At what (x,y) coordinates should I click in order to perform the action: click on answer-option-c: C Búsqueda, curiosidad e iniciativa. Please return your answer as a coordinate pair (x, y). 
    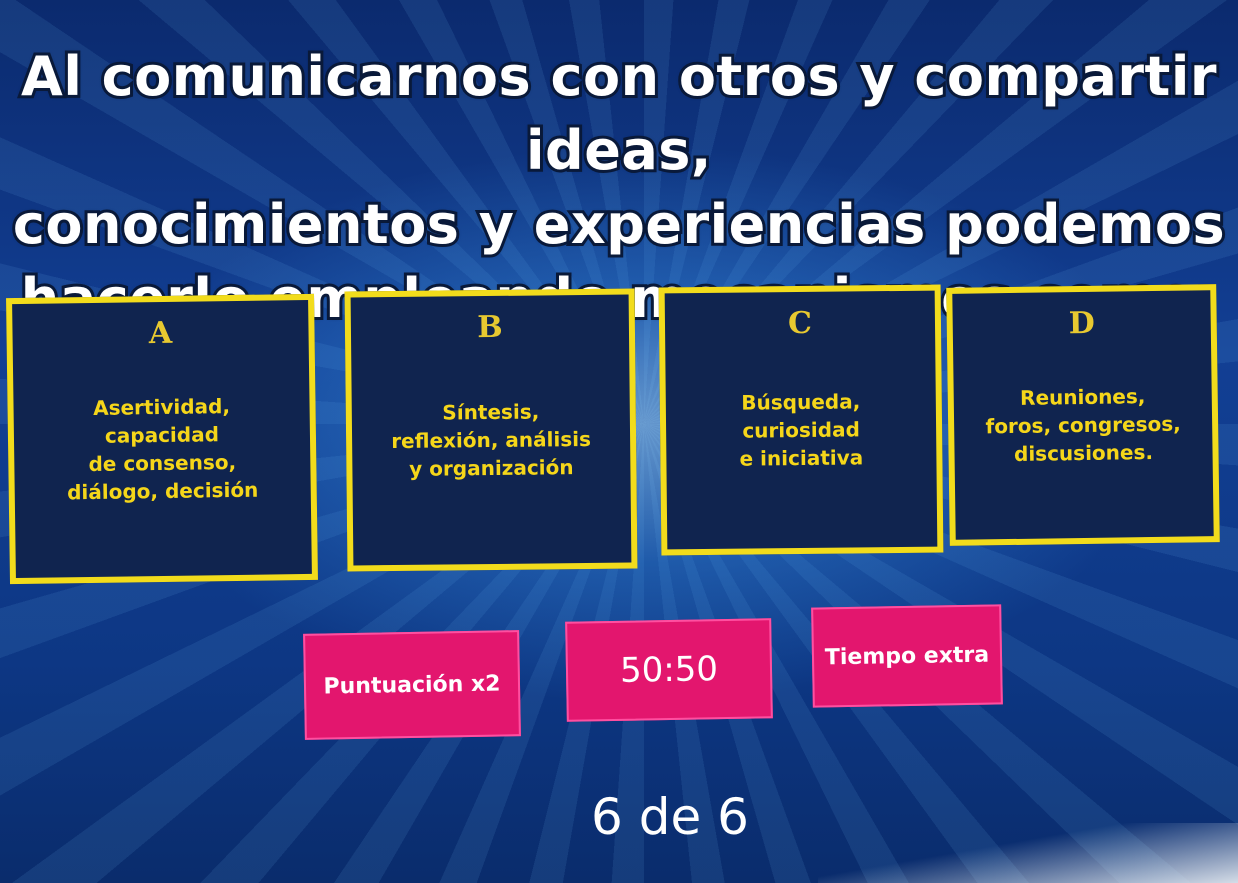
    Looking at the image, I should click on (801, 420).